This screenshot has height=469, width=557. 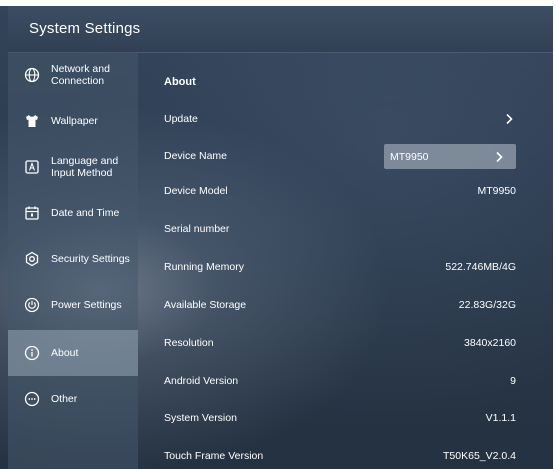 What do you see at coordinates (205, 305) in the screenshot?
I see `available-storage-label: Available Storage` at bounding box center [205, 305].